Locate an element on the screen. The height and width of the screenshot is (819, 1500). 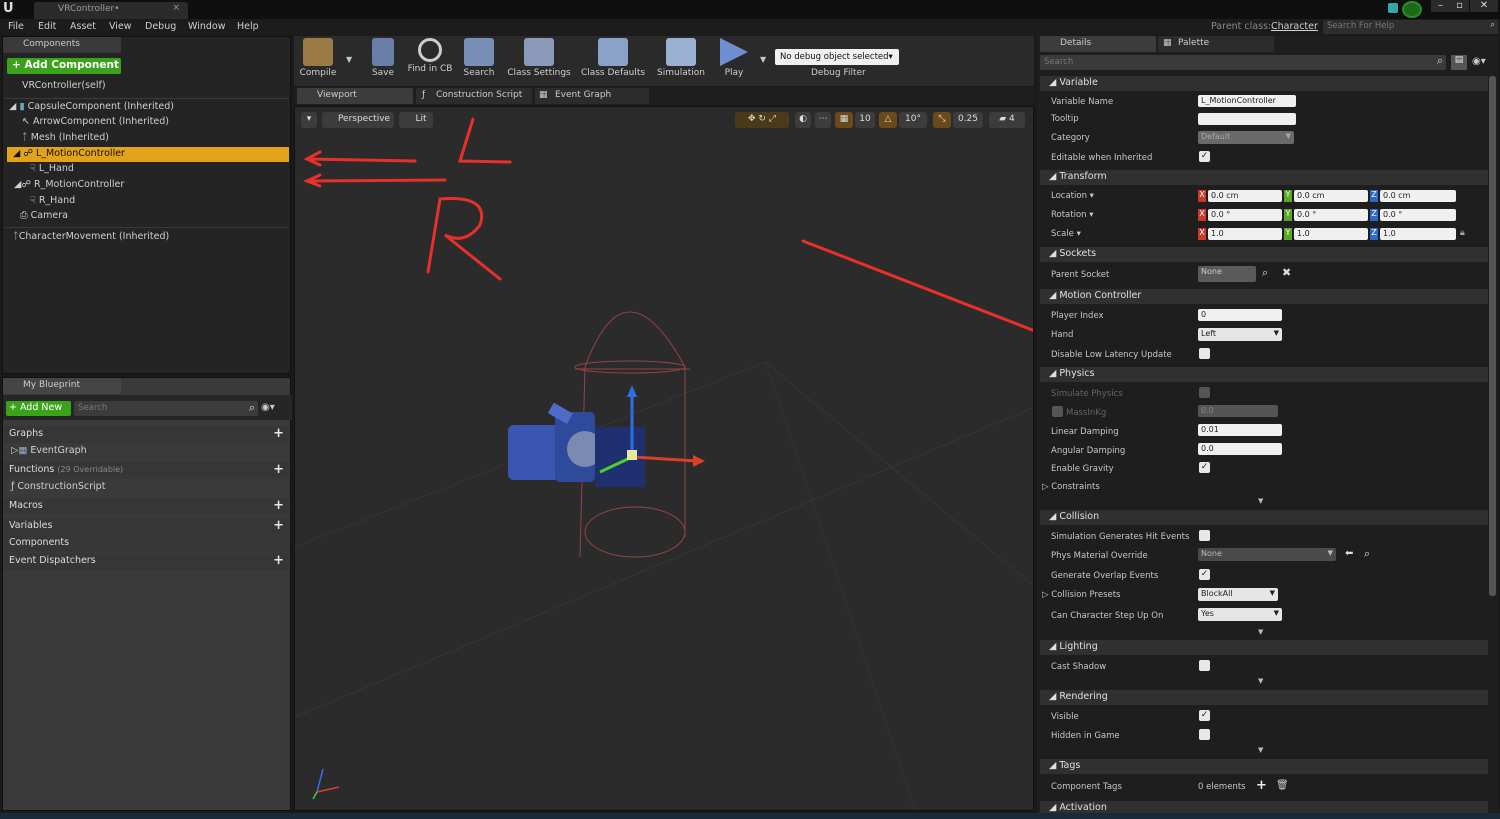
scale-z-input: 1.0 is located at coordinates (1418, 234).